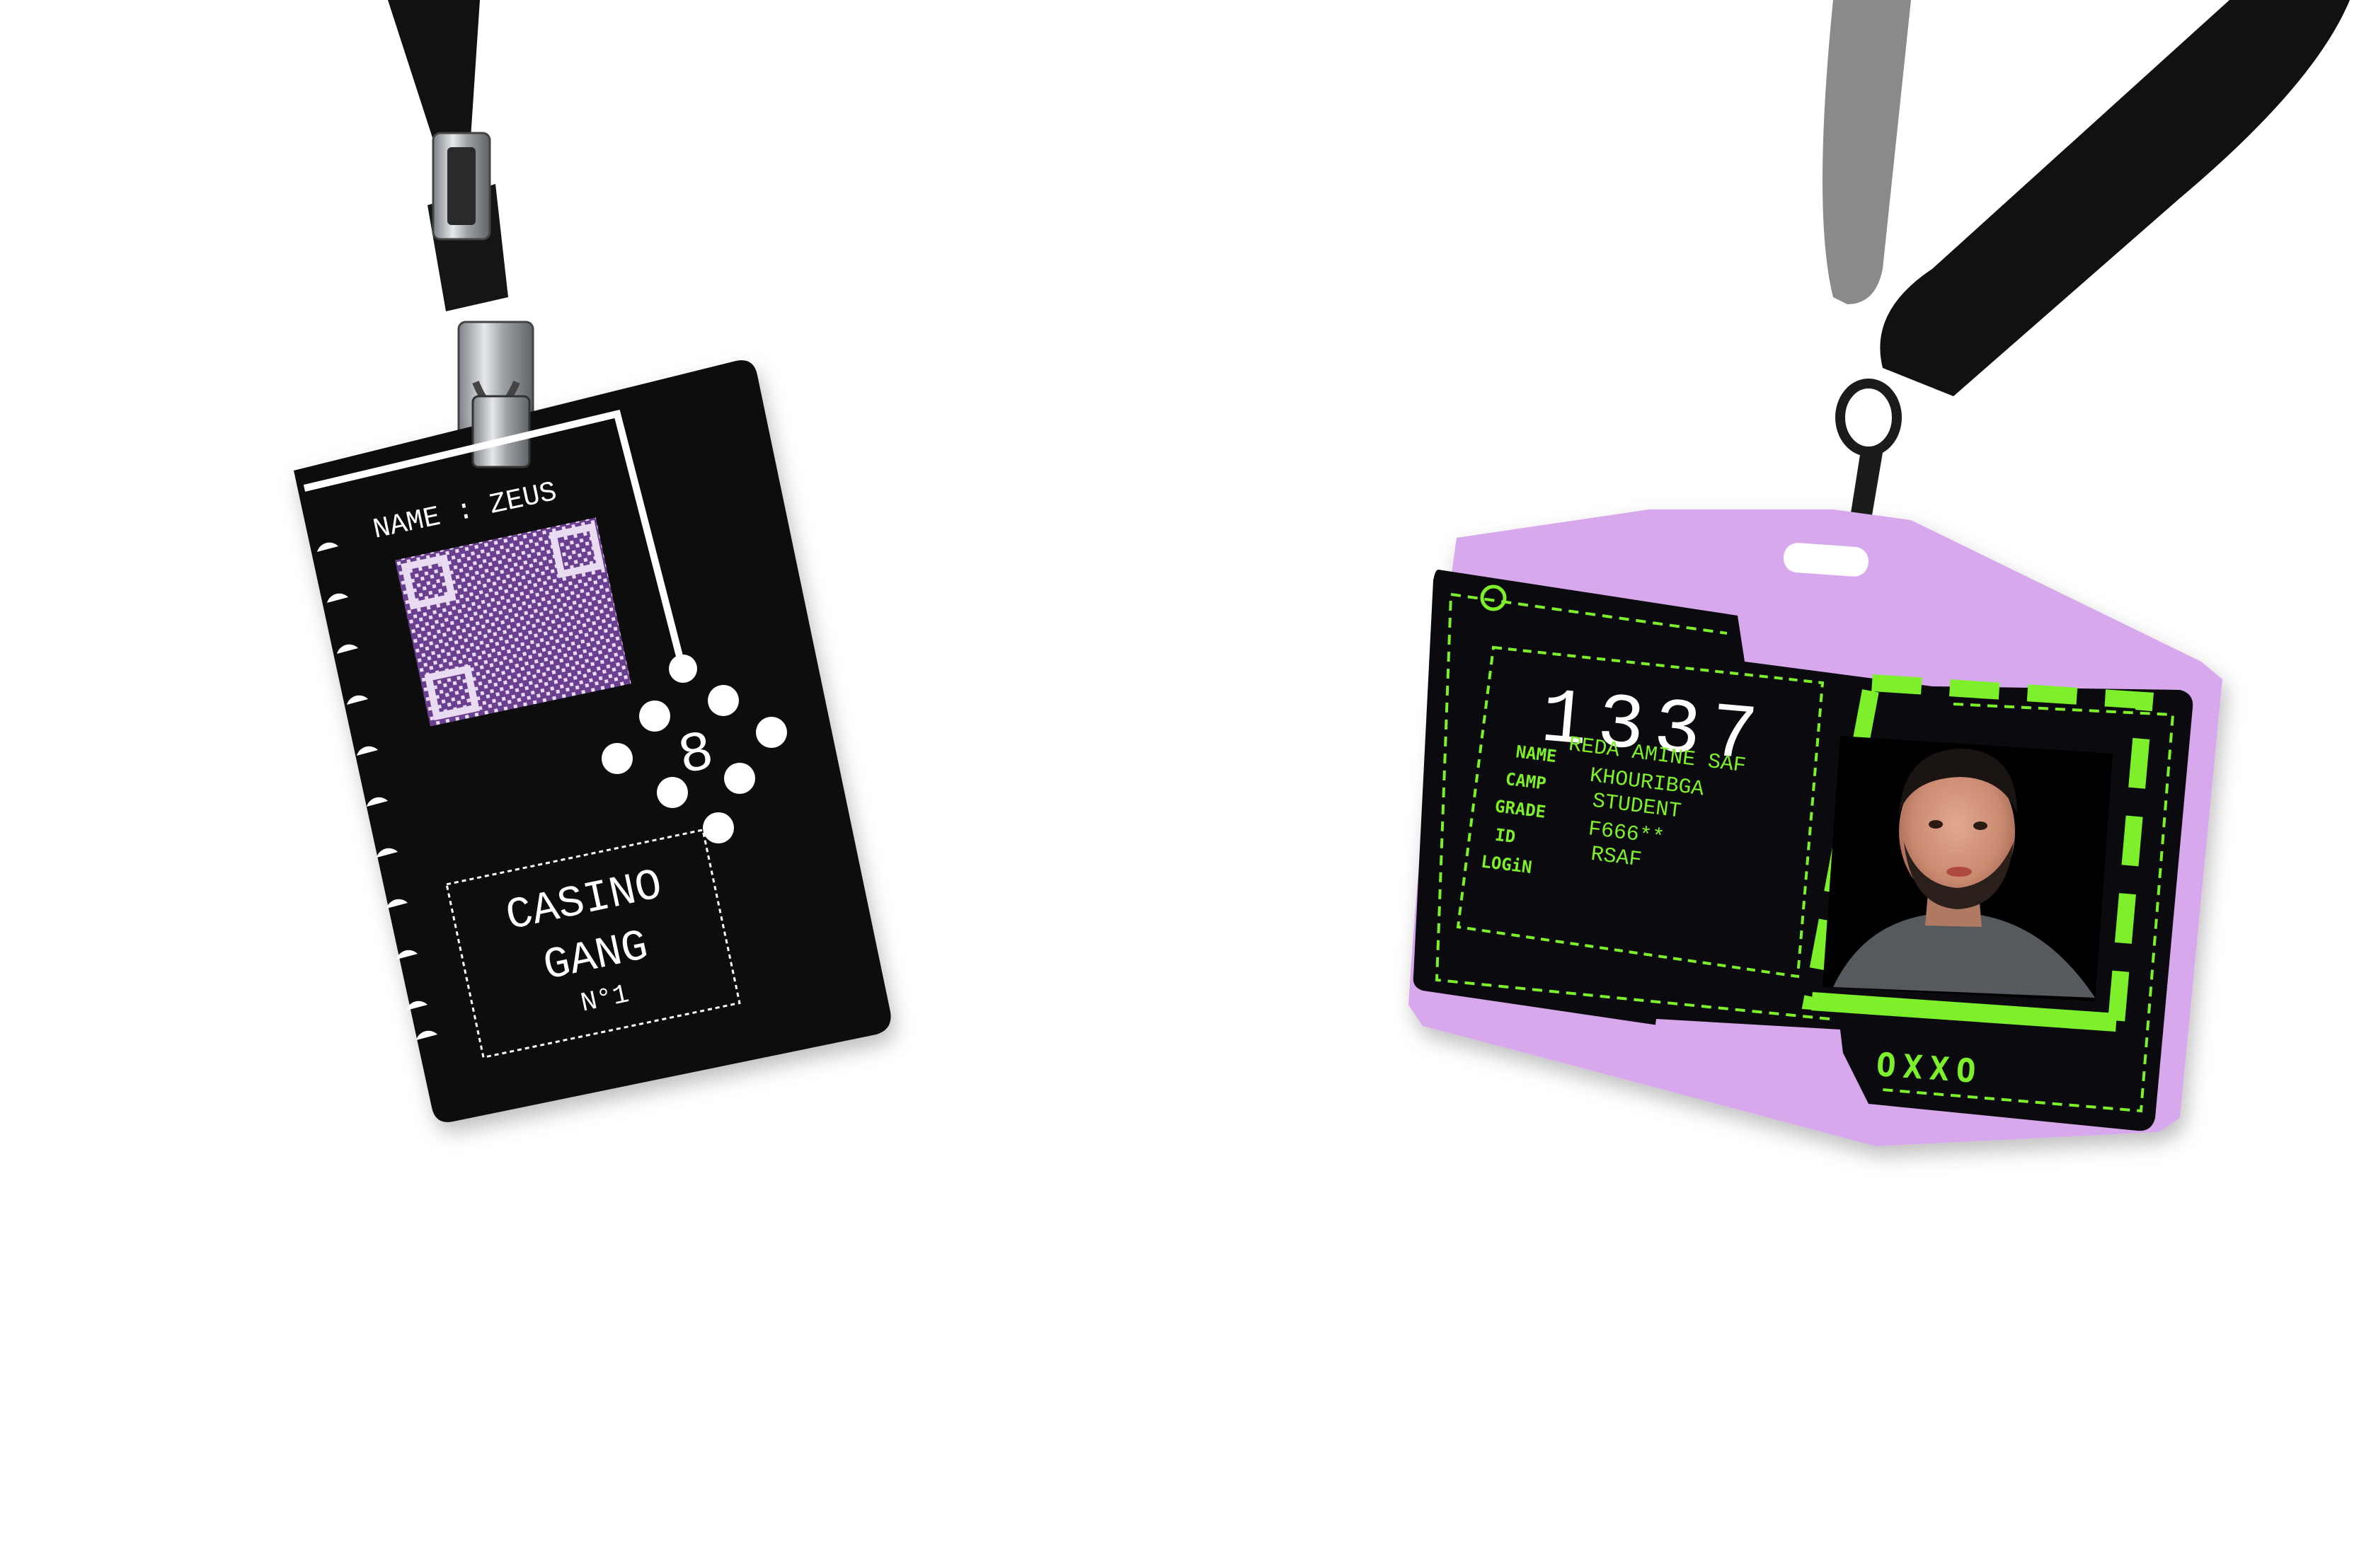  Describe the element at coordinates (434, 74) in the screenshot. I see `left-lanyard-strap` at that location.